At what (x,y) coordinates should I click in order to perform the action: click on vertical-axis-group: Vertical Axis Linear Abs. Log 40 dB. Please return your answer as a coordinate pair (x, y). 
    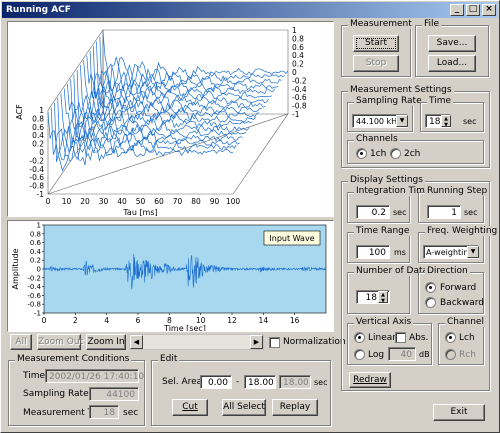
    Looking at the image, I should click on (389, 341).